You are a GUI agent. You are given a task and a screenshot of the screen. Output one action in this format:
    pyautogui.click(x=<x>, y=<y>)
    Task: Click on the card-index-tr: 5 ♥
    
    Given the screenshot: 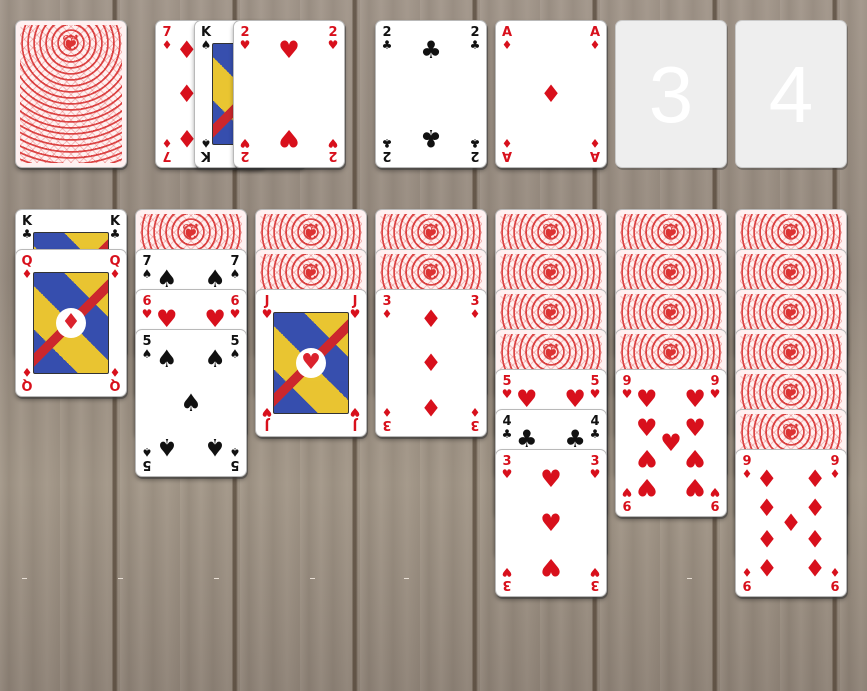 What is the action you would take?
    pyautogui.click(x=595, y=387)
    